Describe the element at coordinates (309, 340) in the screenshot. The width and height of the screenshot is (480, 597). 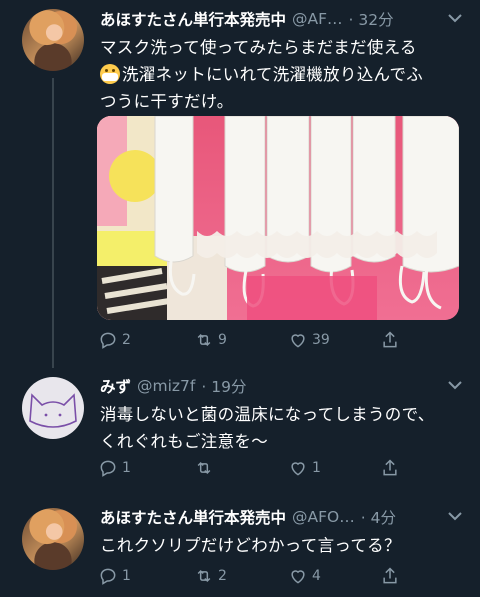
I see `like-button: 39` at that location.